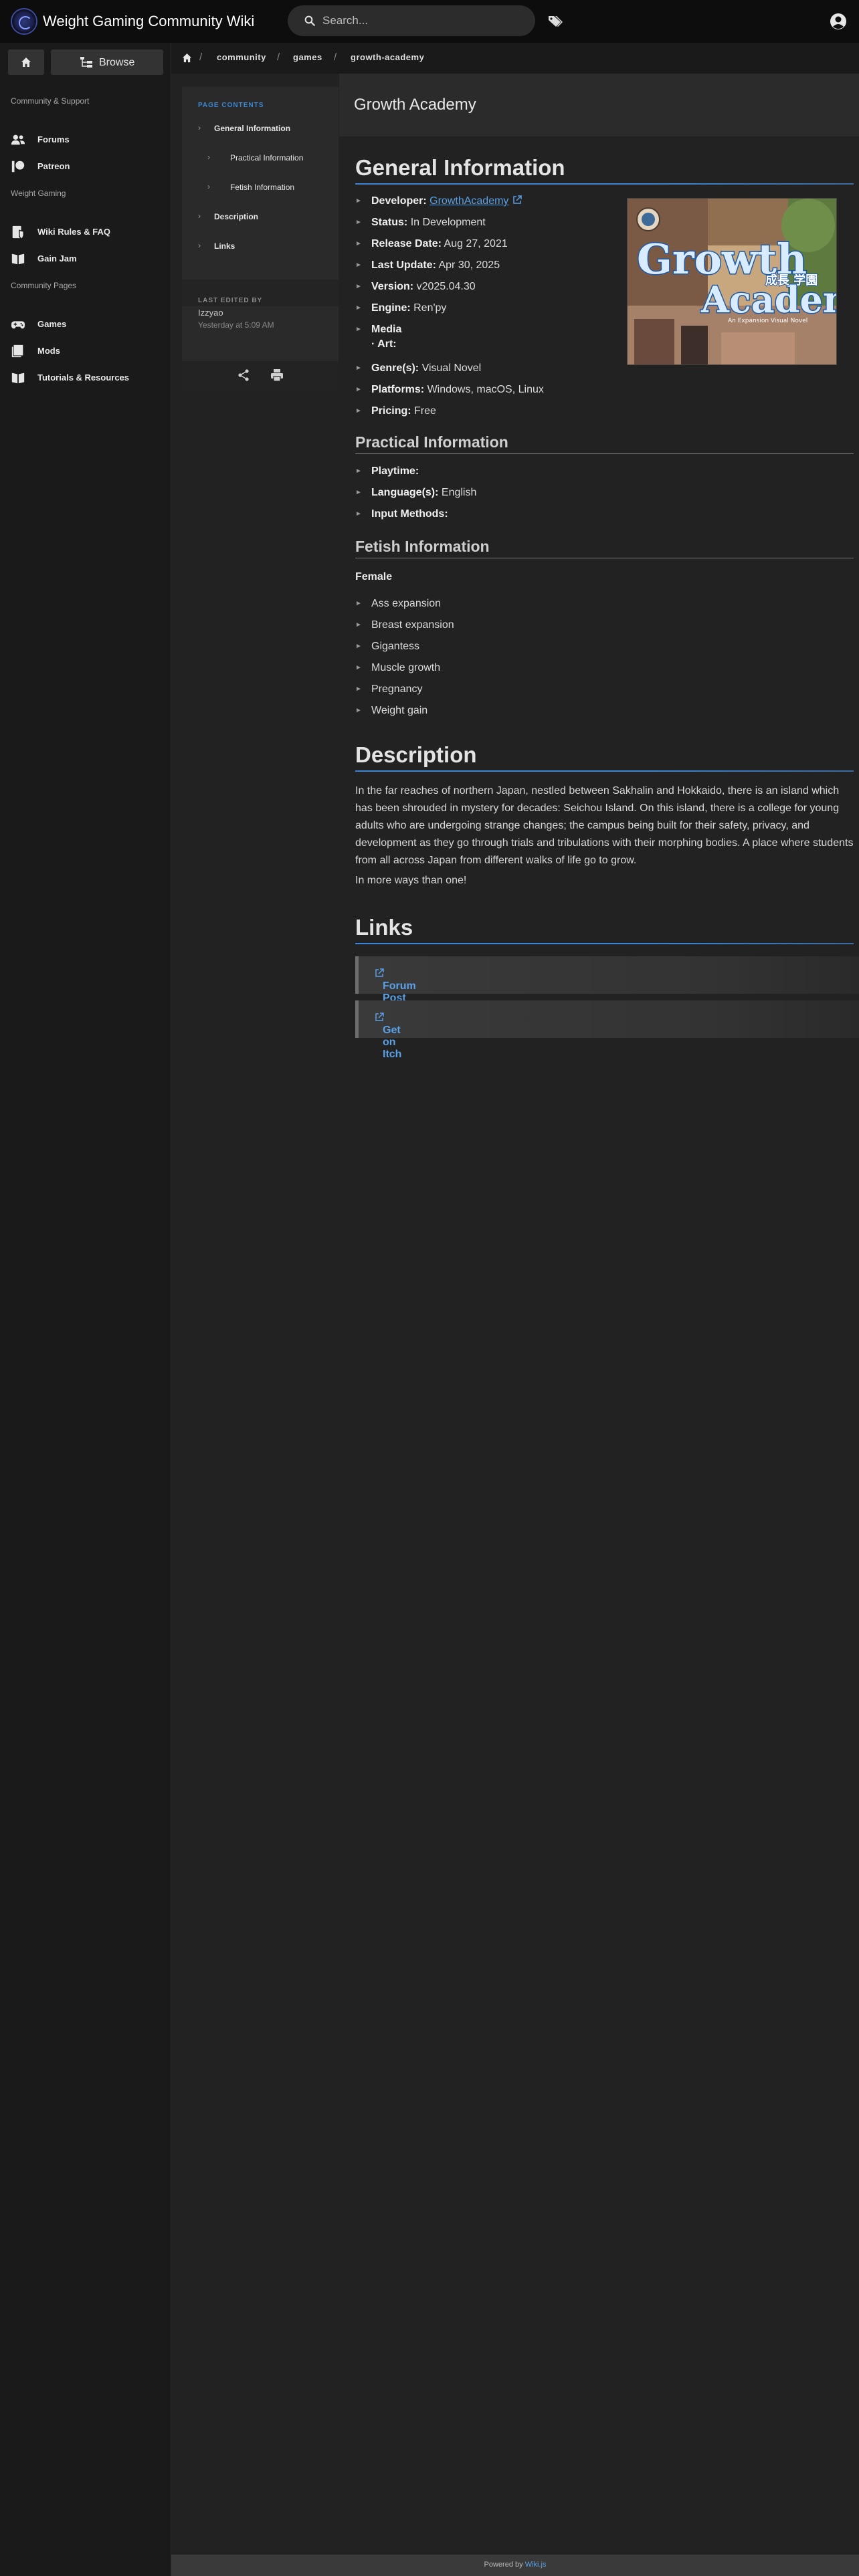 Image resolution: width=859 pixels, height=2576 pixels. What do you see at coordinates (515, 59) in the screenshot?
I see `breadcrumb: / community / games / growth-academy` at bounding box center [515, 59].